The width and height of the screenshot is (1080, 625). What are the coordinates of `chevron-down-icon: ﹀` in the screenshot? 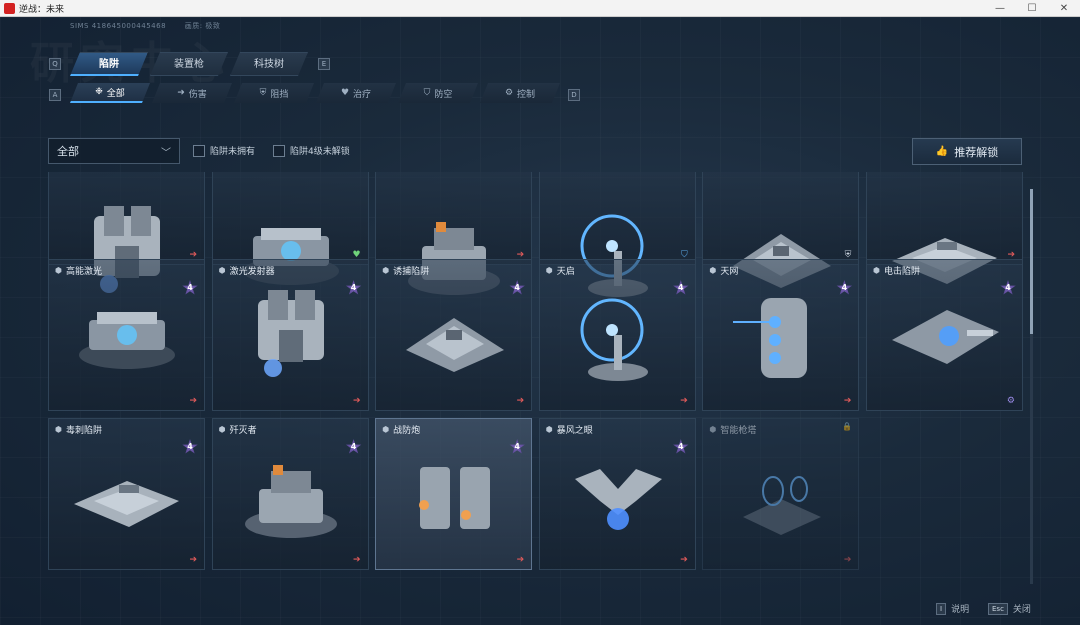 It's located at (166, 153).